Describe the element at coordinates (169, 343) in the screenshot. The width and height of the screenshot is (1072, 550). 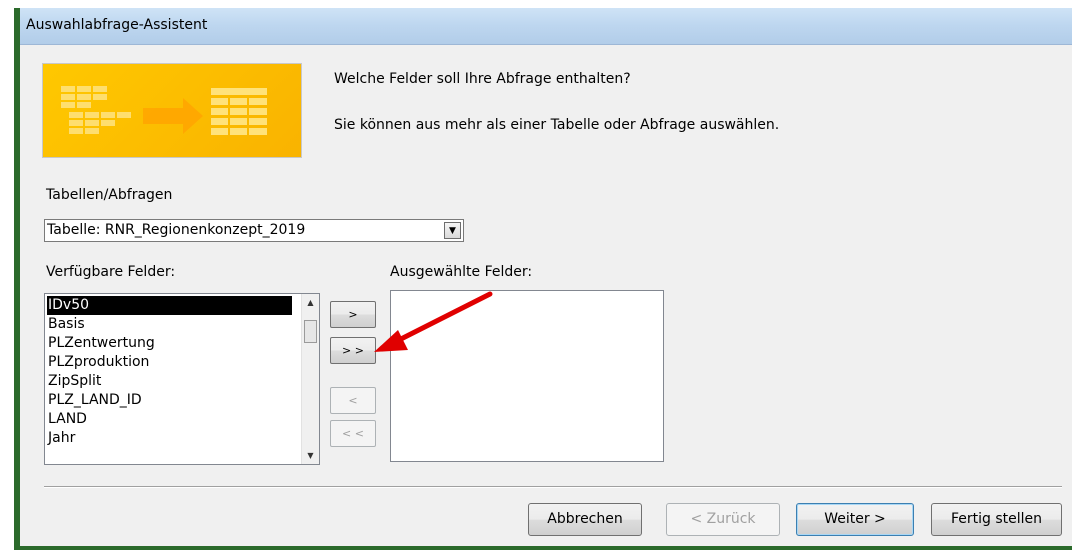
I see `list-item: PLZentwertung` at that location.